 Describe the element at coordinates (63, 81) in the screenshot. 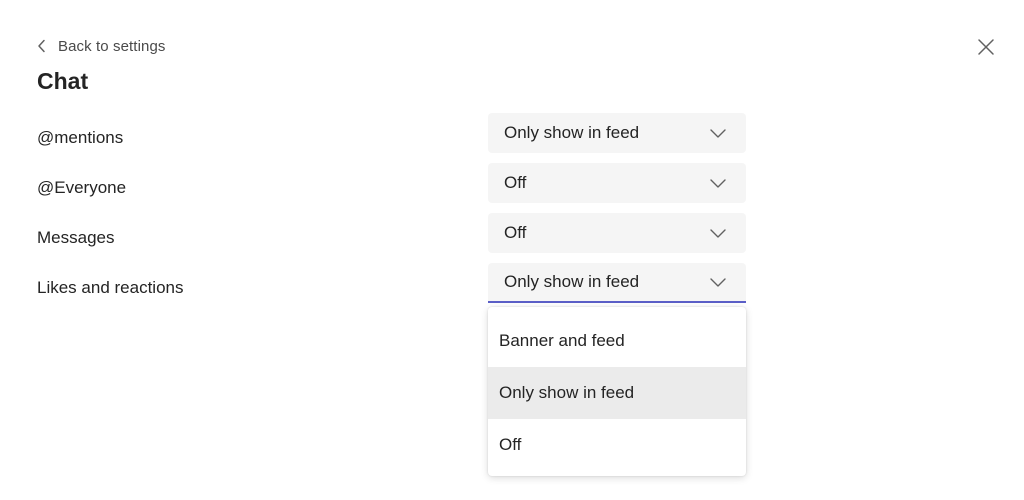

I see `page-title: Chat` at that location.